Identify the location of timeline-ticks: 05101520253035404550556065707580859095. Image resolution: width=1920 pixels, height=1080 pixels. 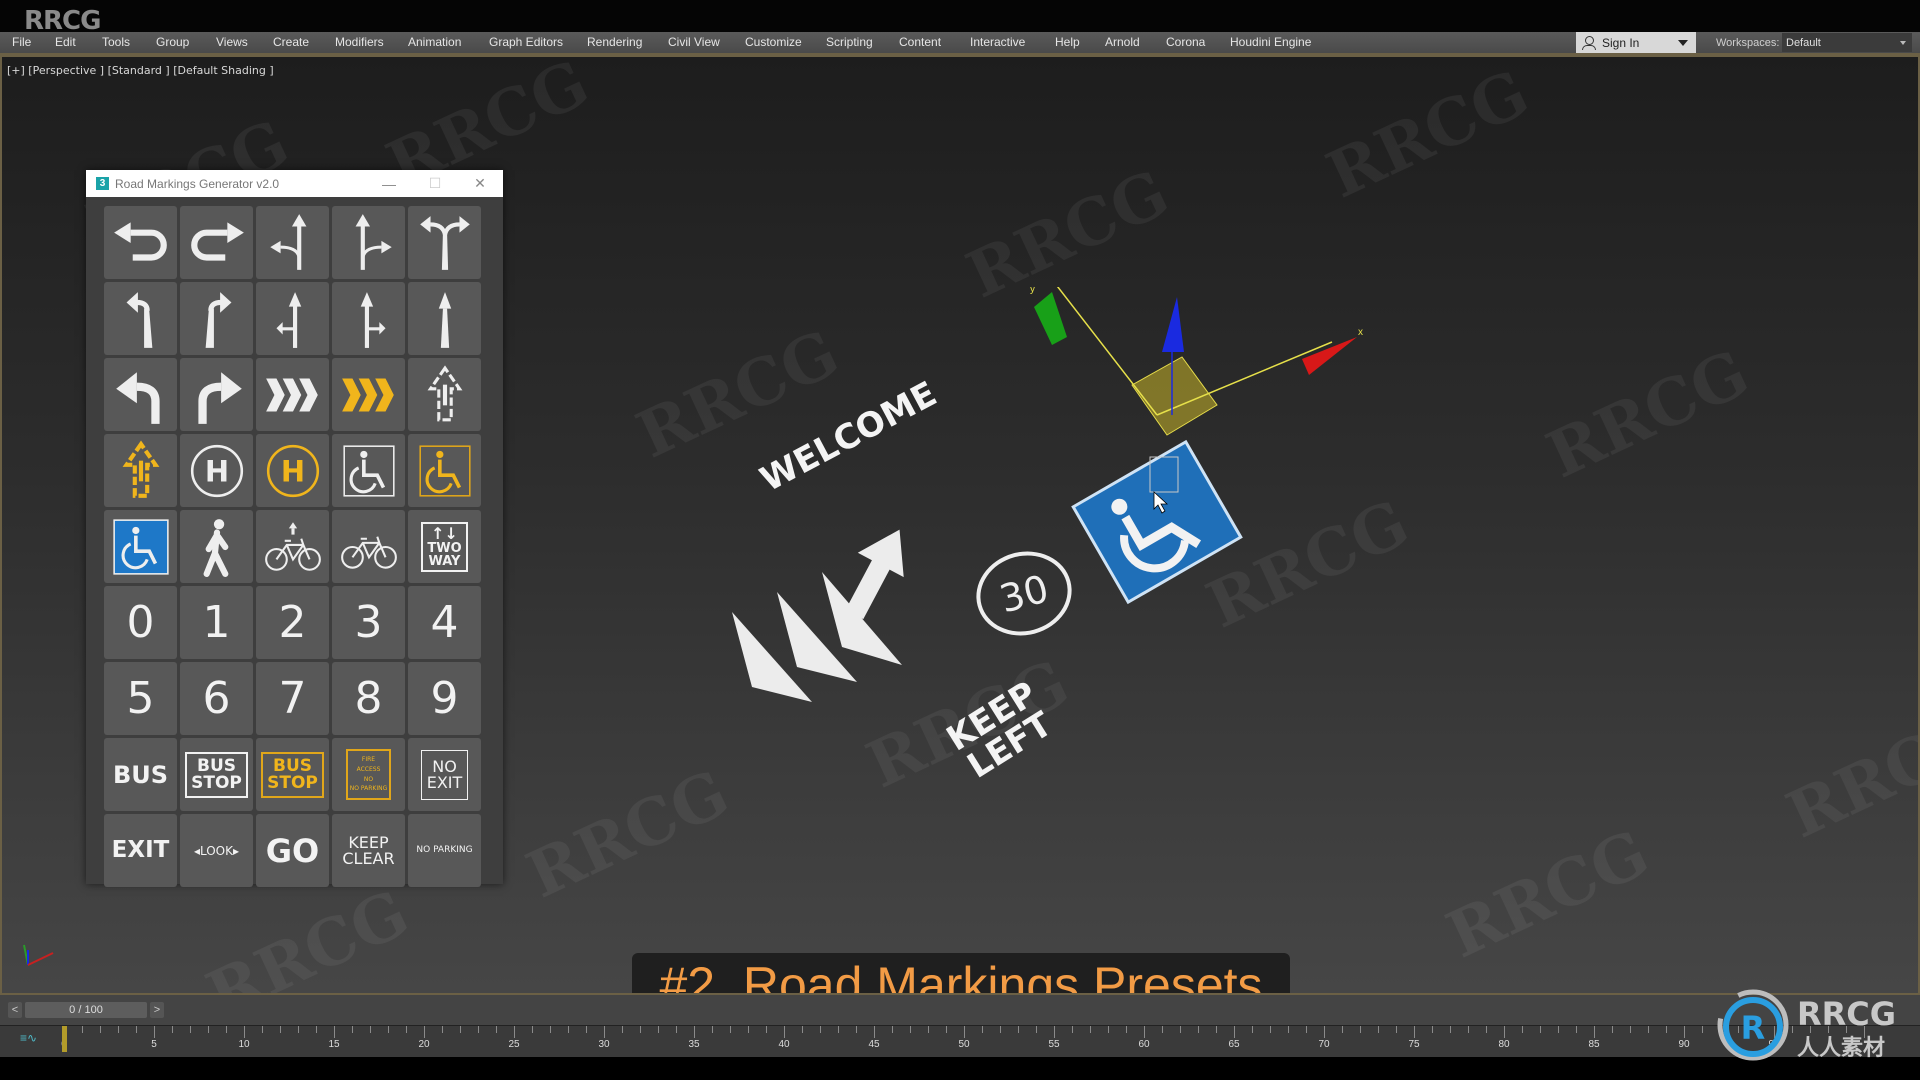
(963, 1042).